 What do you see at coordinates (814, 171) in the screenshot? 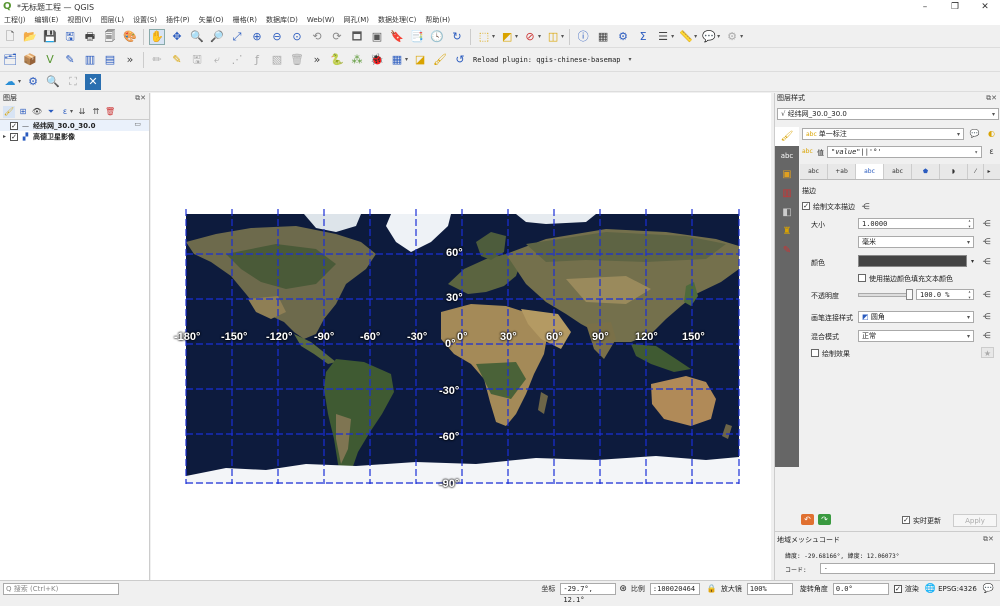
I see `tab-text: abc` at bounding box center [814, 171].